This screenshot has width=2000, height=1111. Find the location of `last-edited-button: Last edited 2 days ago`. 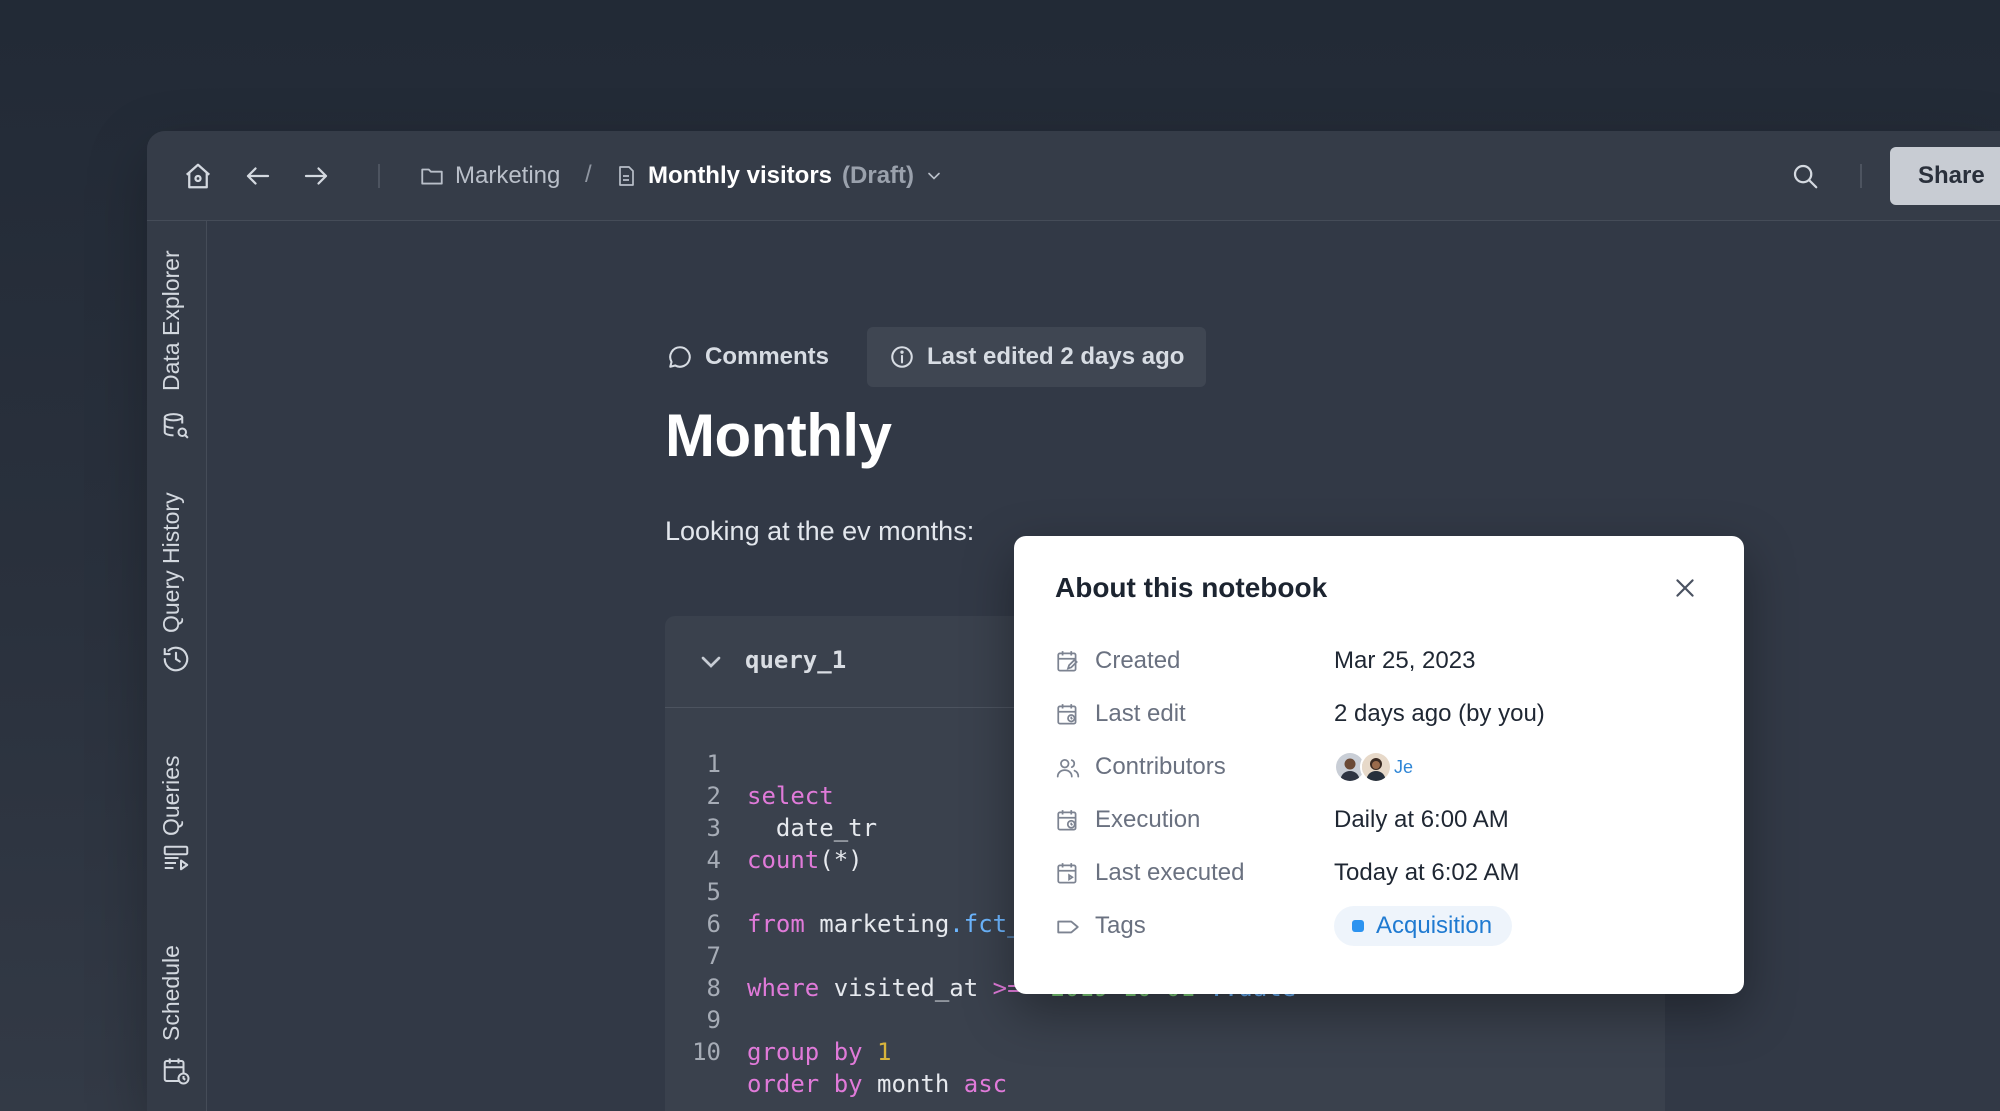

last-edited-button: Last edited 2 days ago is located at coordinates (1037, 357).